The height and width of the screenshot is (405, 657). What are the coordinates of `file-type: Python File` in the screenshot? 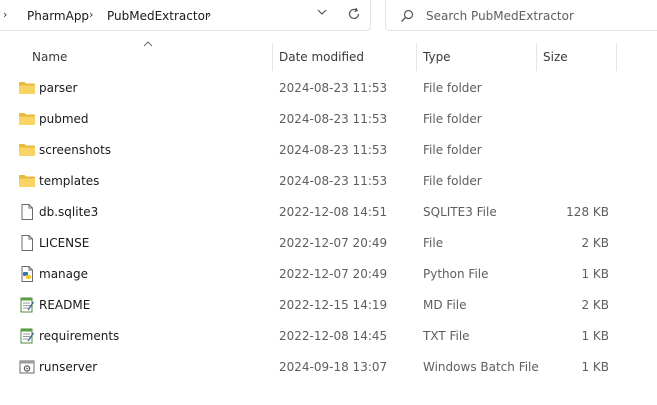 It's located at (456, 274).